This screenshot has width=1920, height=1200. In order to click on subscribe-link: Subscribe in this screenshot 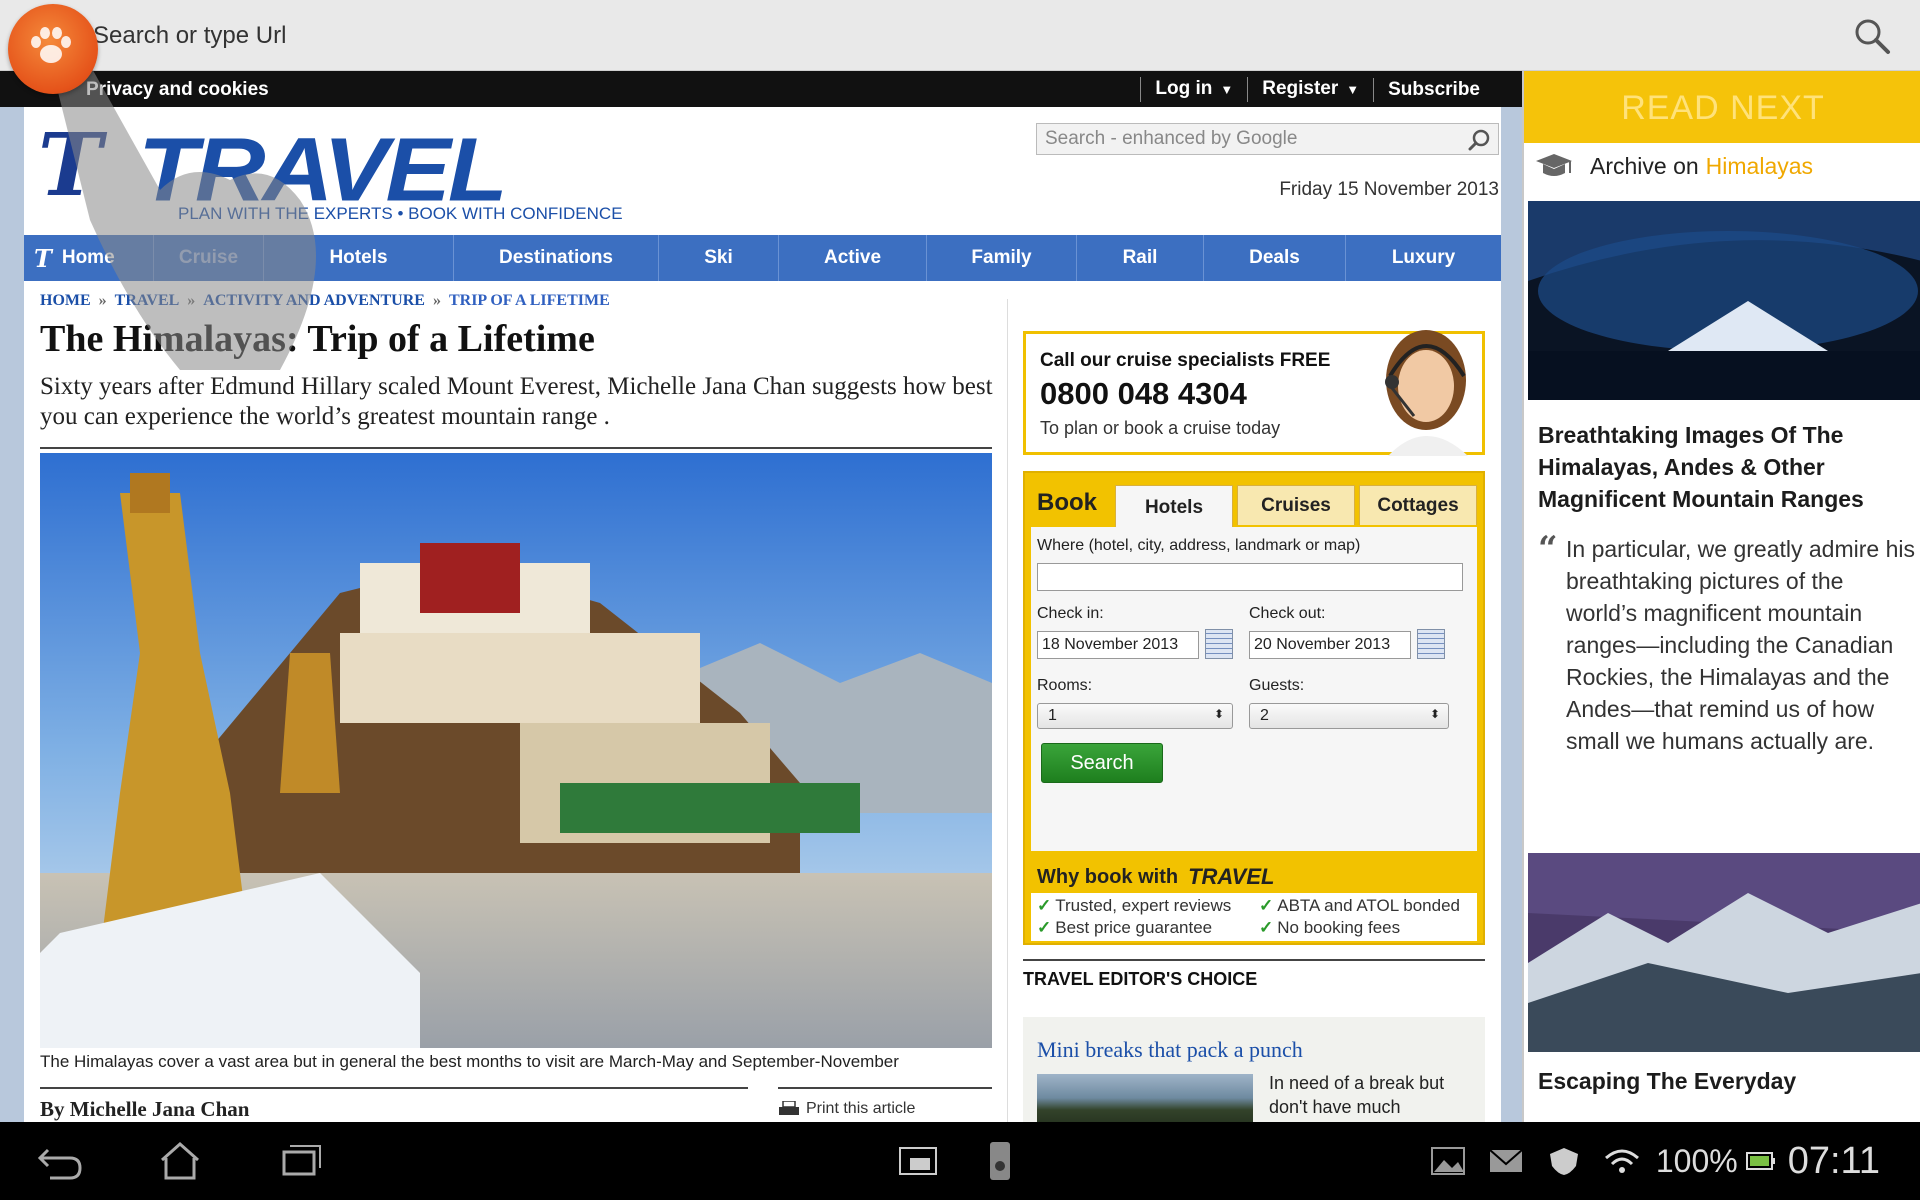, I will do `click(1433, 89)`.